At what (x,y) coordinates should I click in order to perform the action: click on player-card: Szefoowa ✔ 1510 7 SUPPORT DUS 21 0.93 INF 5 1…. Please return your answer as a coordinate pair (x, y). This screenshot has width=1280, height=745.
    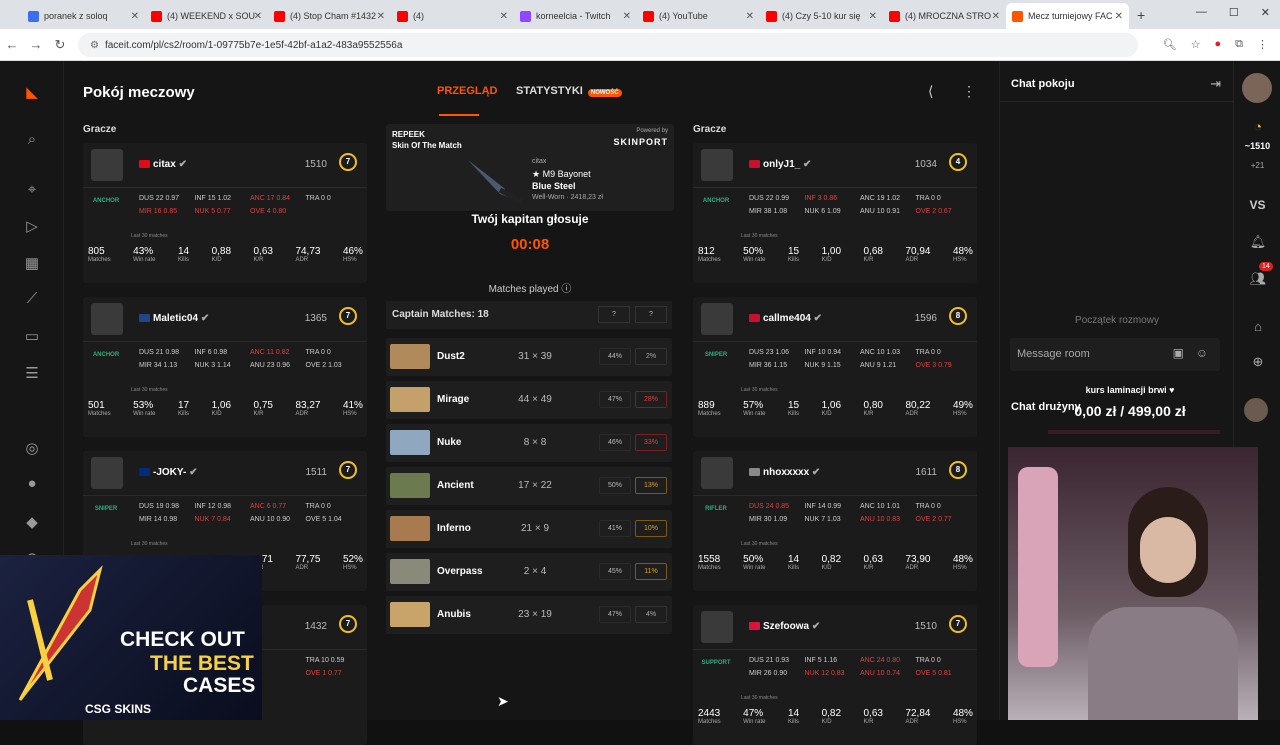
    Looking at the image, I should click on (835, 675).